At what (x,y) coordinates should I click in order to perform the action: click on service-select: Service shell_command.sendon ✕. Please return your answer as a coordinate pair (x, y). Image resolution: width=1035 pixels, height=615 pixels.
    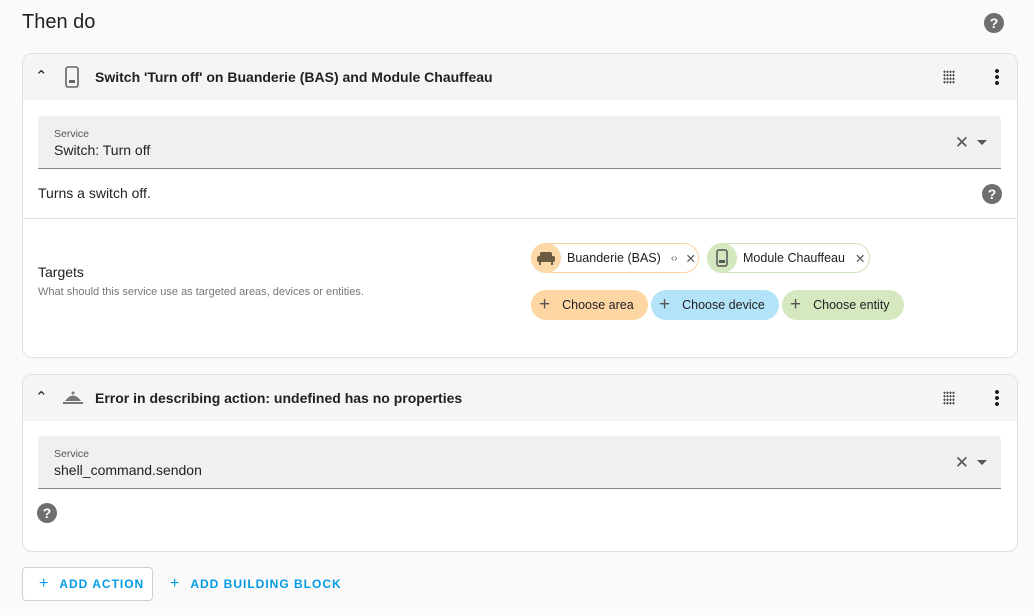
    Looking at the image, I should click on (519, 462).